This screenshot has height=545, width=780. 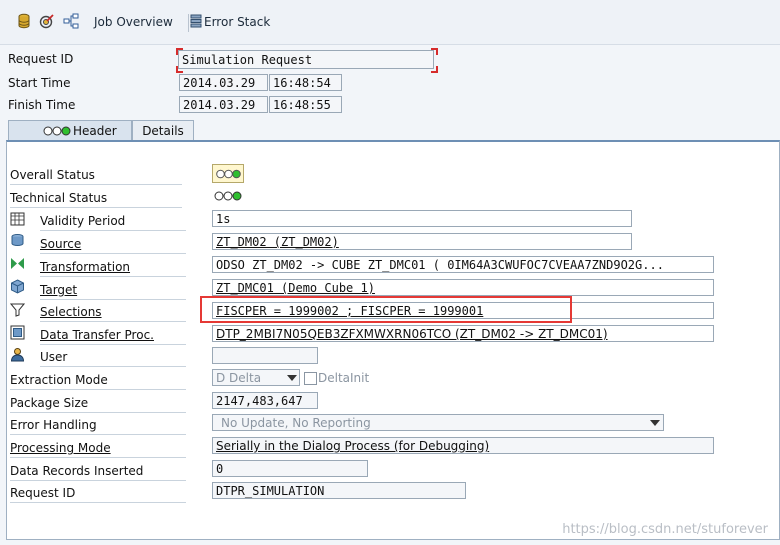 I want to click on hierarchy-icon, so click(x=71, y=21).